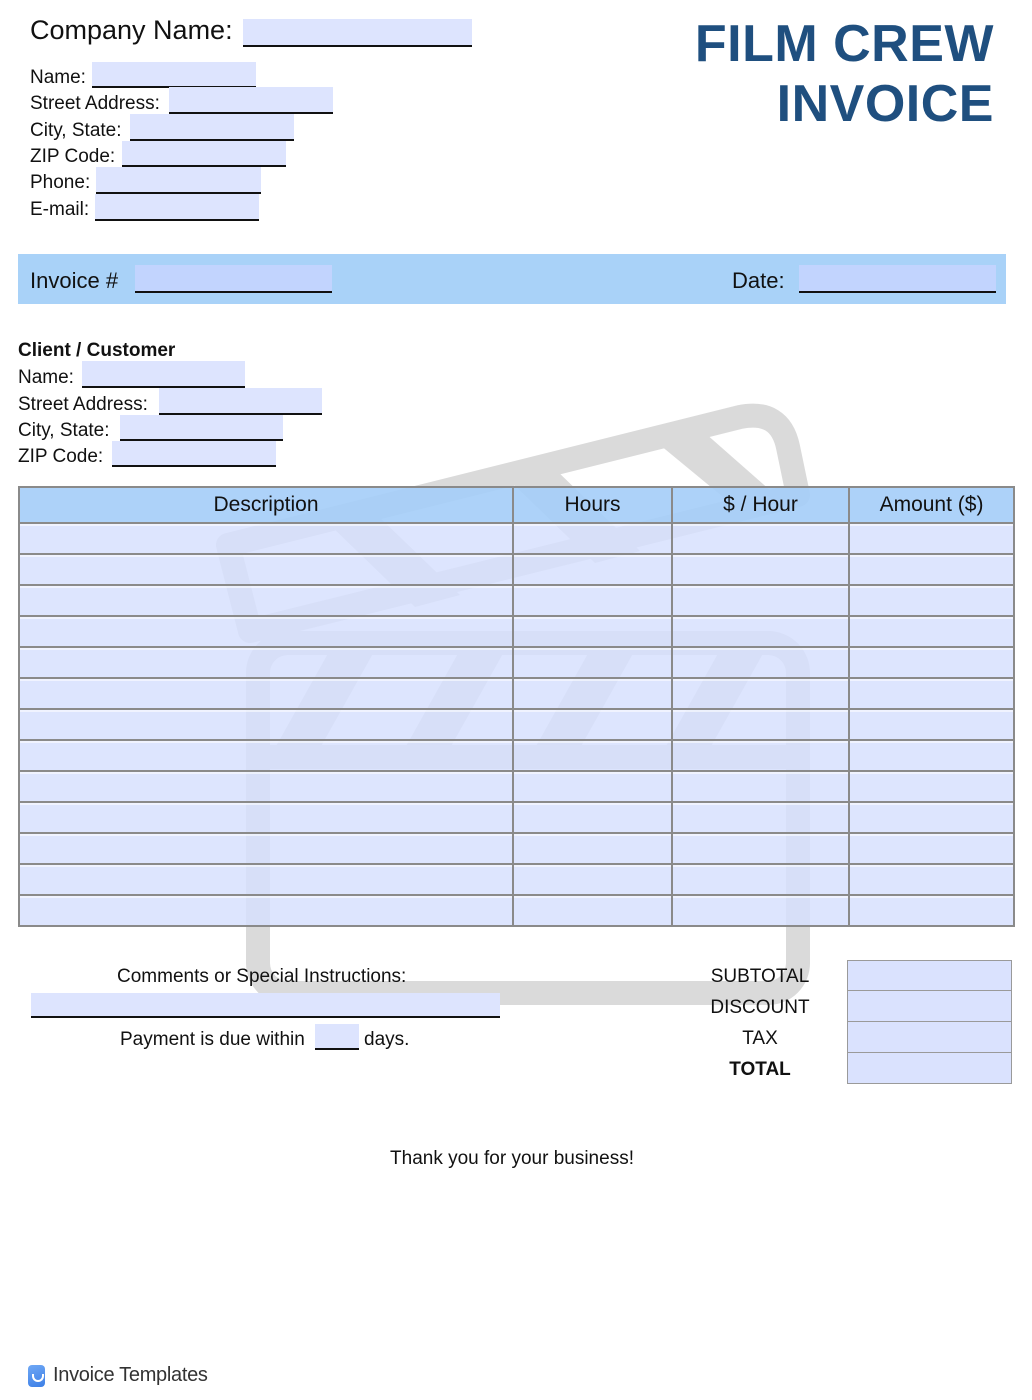  What do you see at coordinates (885, 104) in the screenshot?
I see `invoice-title-line2: INVOICE` at bounding box center [885, 104].